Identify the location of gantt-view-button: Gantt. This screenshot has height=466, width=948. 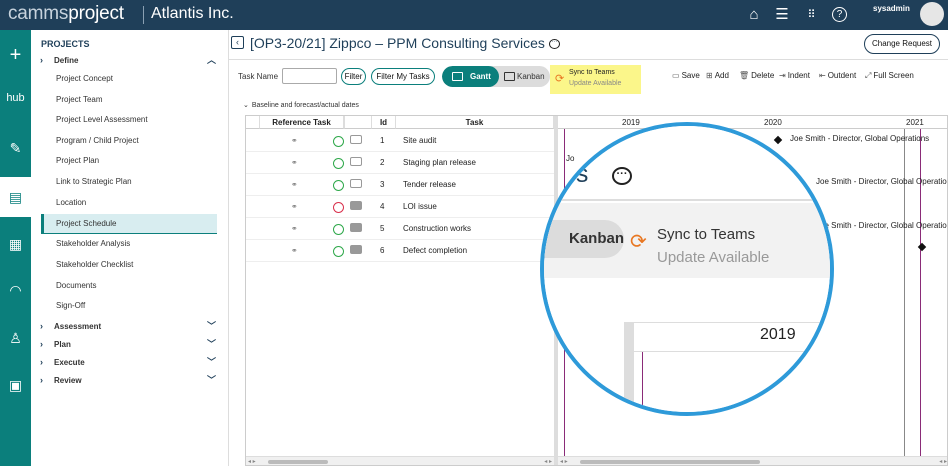
(470, 76).